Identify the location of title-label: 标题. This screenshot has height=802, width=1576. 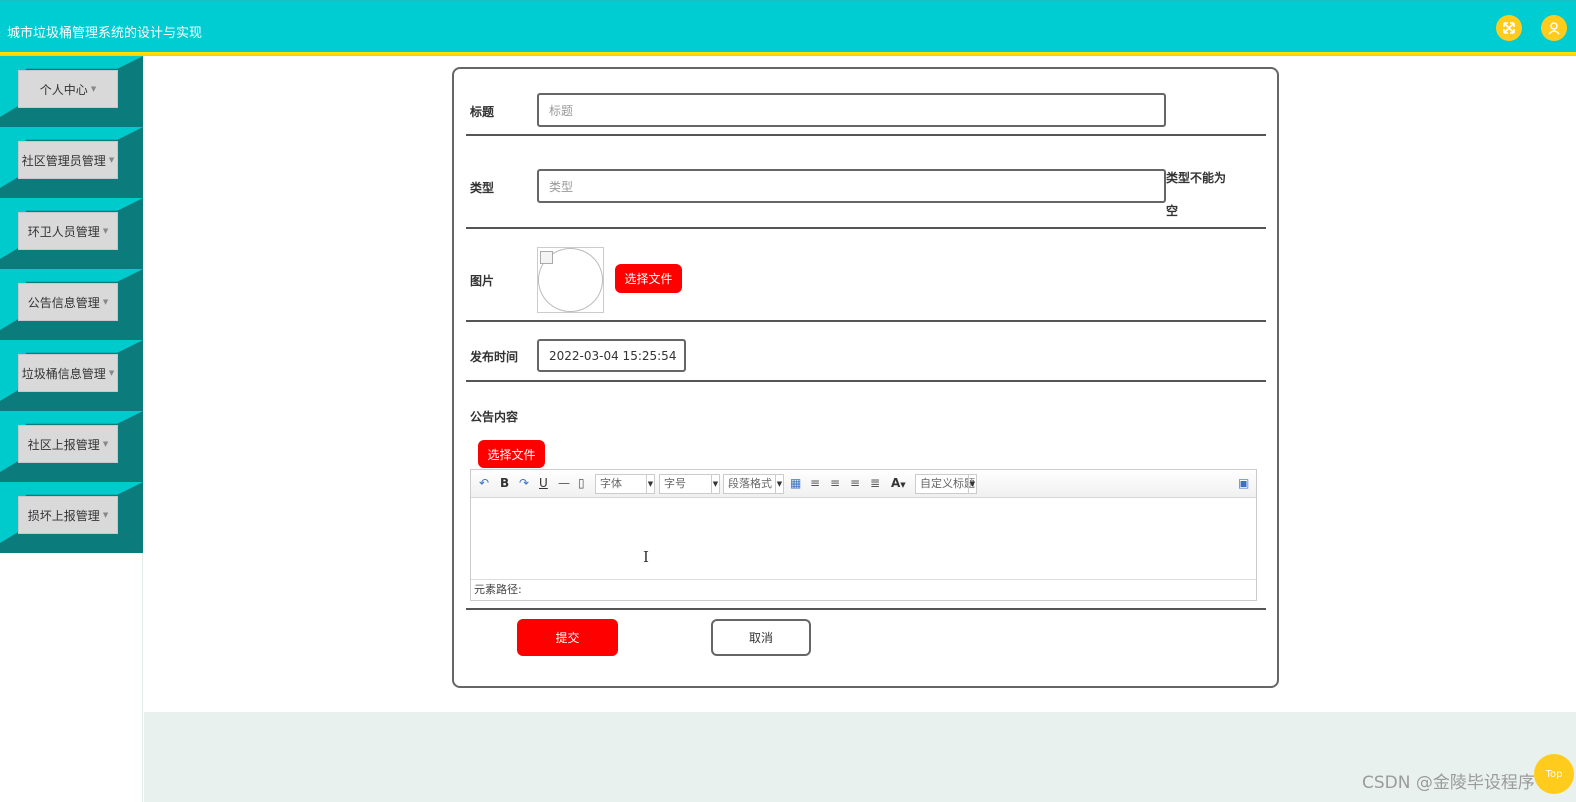
(482, 112).